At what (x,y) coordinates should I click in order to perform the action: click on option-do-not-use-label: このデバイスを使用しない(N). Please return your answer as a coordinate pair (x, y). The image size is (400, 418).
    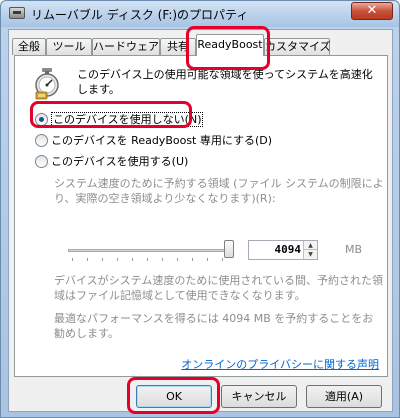
    Looking at the image, I should click on (127, 119).